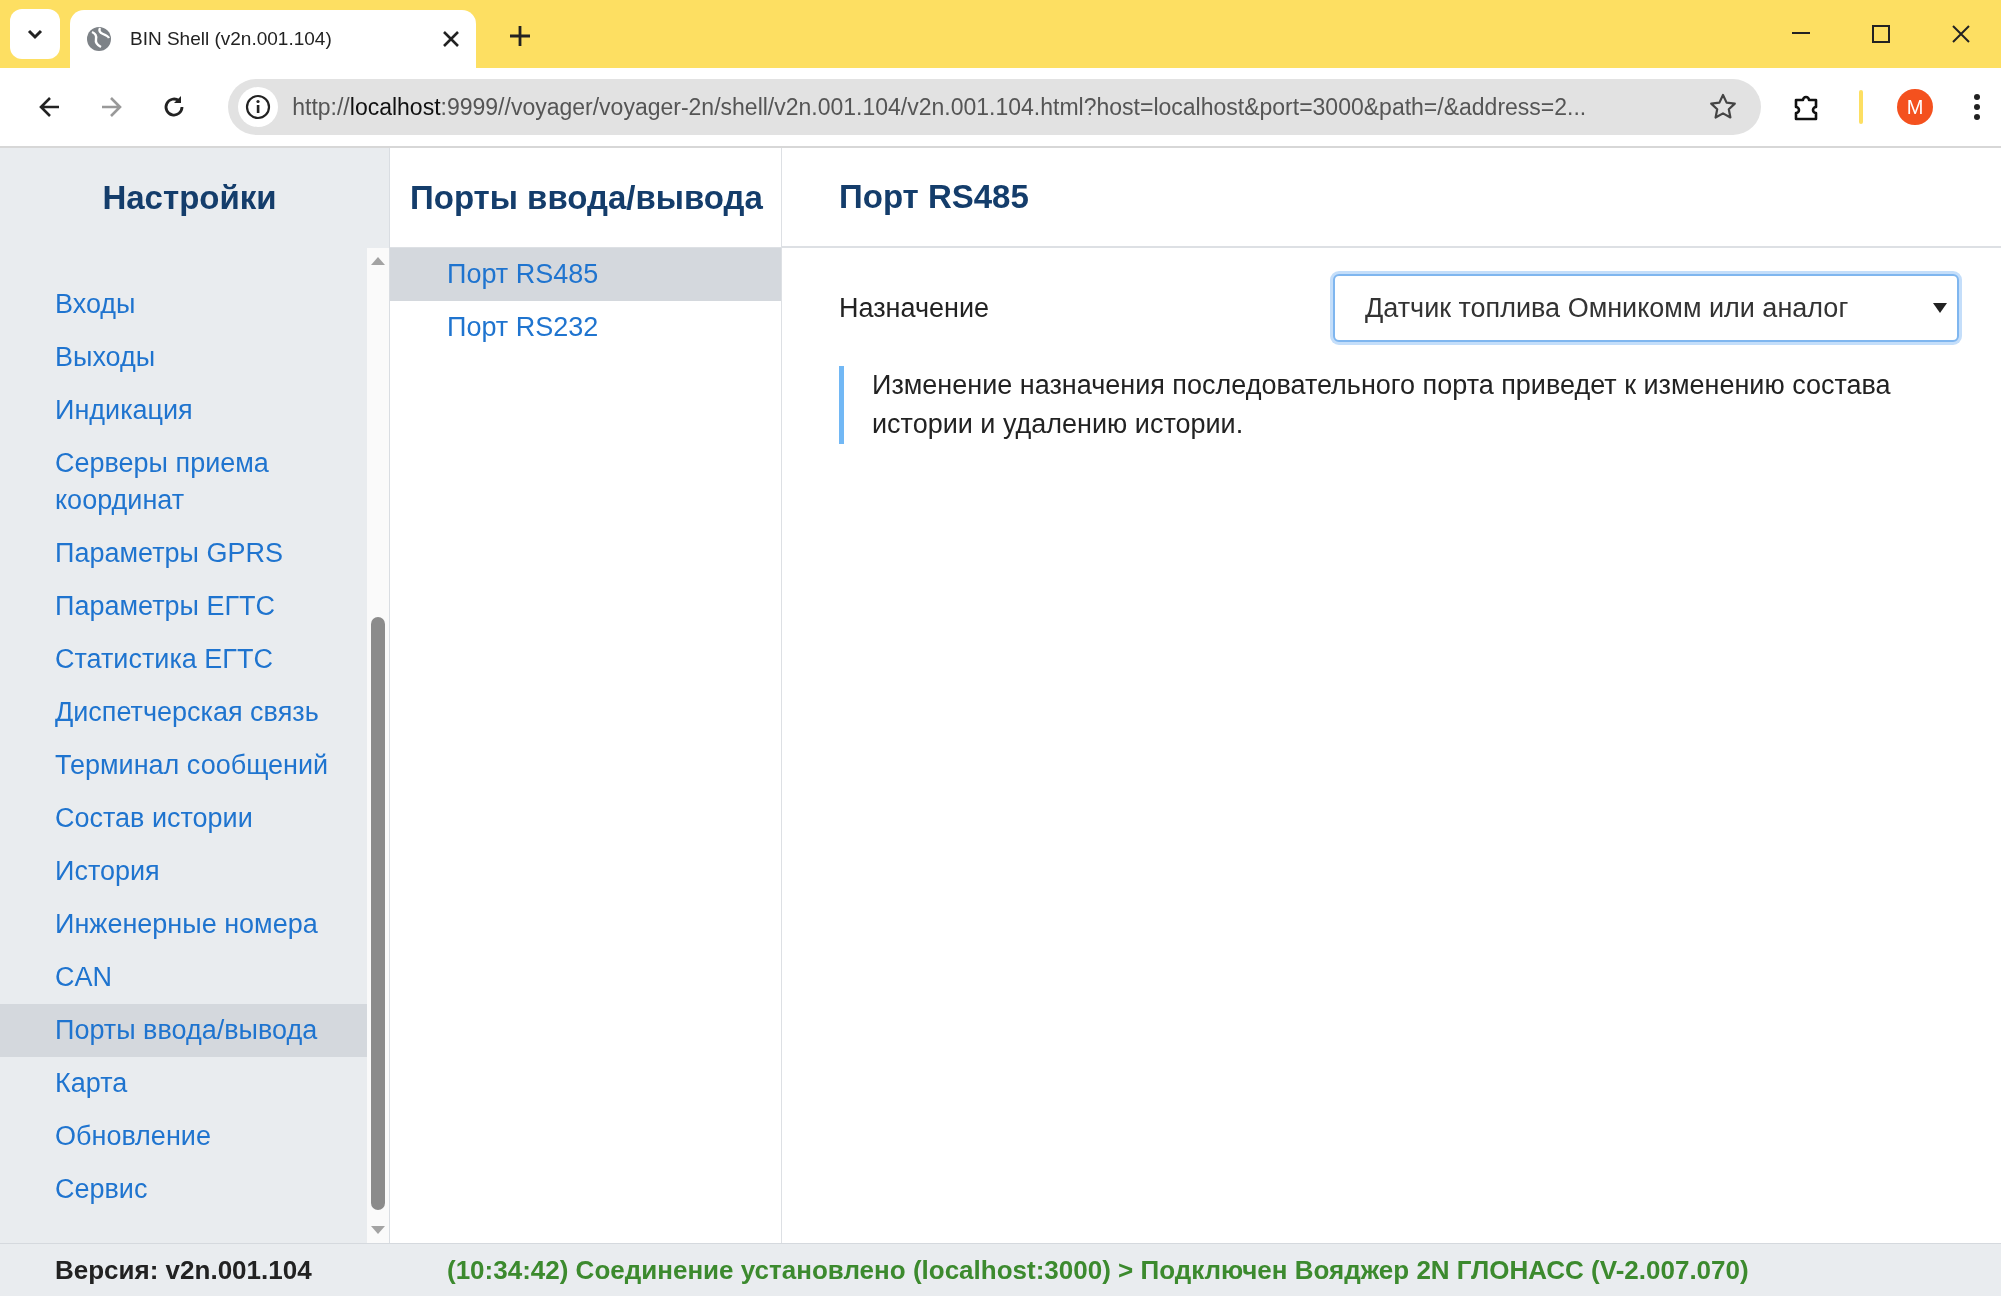  What do you see at coordinates (183, 1083) in the screenshot?
I see `sidebar-item: Карта` at bounding box center [183, 1083].